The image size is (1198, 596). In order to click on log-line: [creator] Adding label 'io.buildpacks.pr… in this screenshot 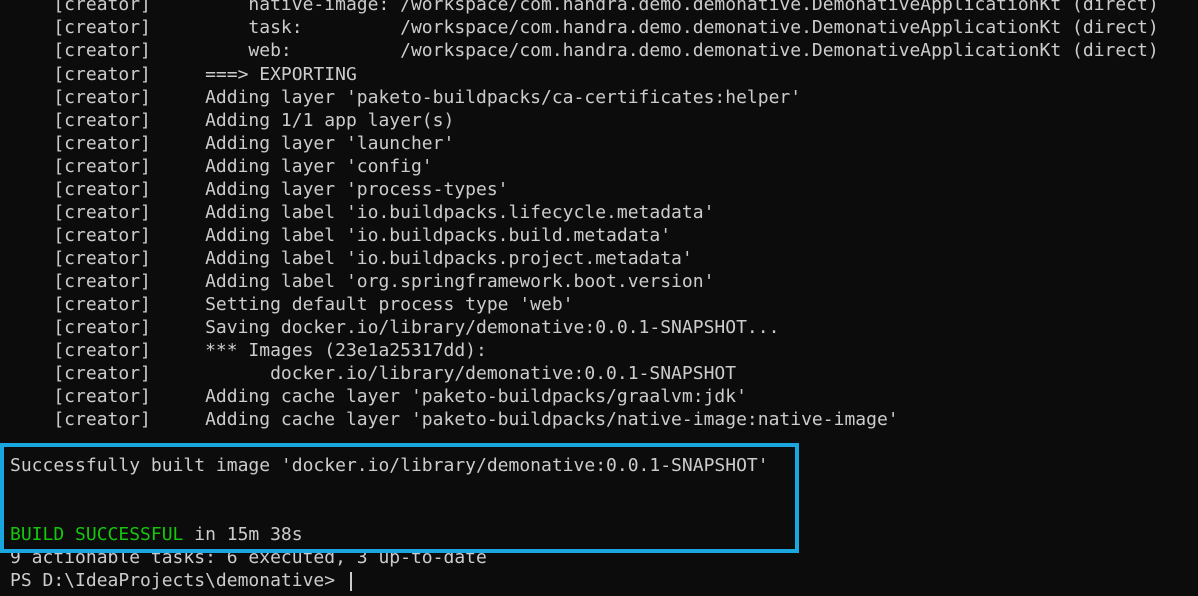, I will do `click(351, 258)`.